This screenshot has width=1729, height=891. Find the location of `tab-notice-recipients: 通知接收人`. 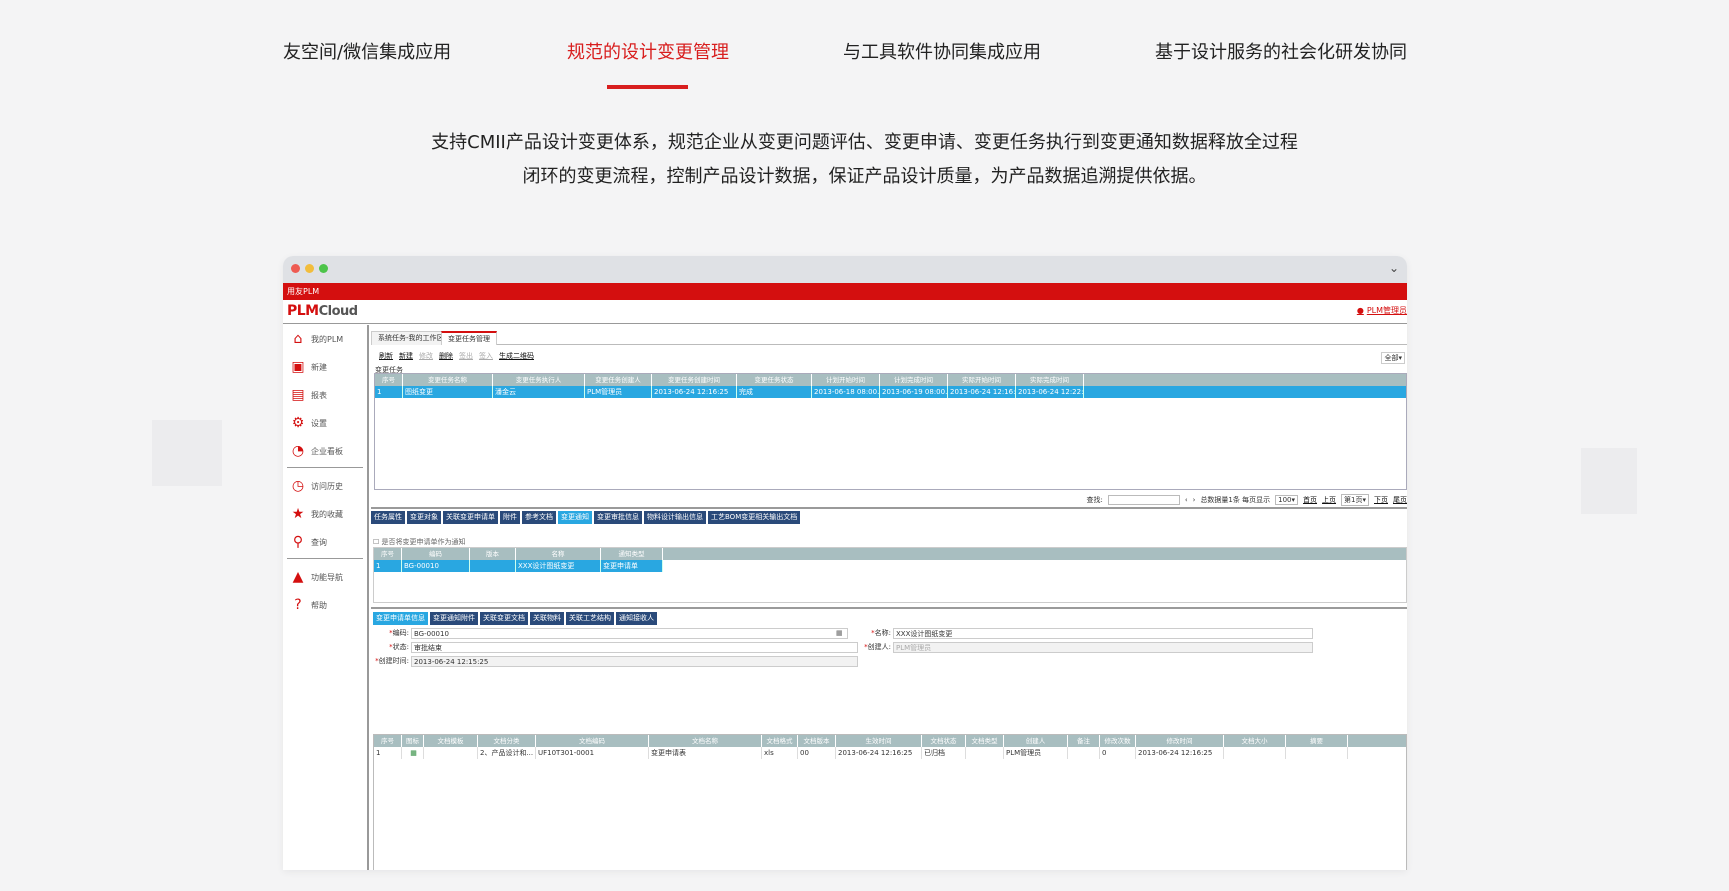

tab-notice-recipients: 通知接收人 is located at coordinates (636, 618).